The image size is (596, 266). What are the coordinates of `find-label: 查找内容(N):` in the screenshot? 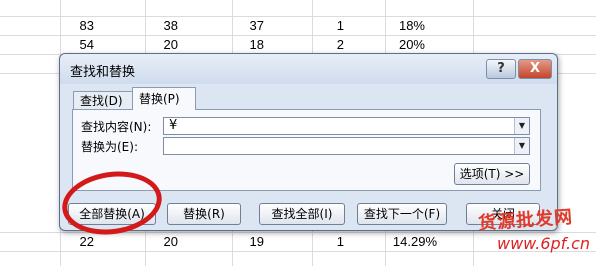 It's located at (116, 127).